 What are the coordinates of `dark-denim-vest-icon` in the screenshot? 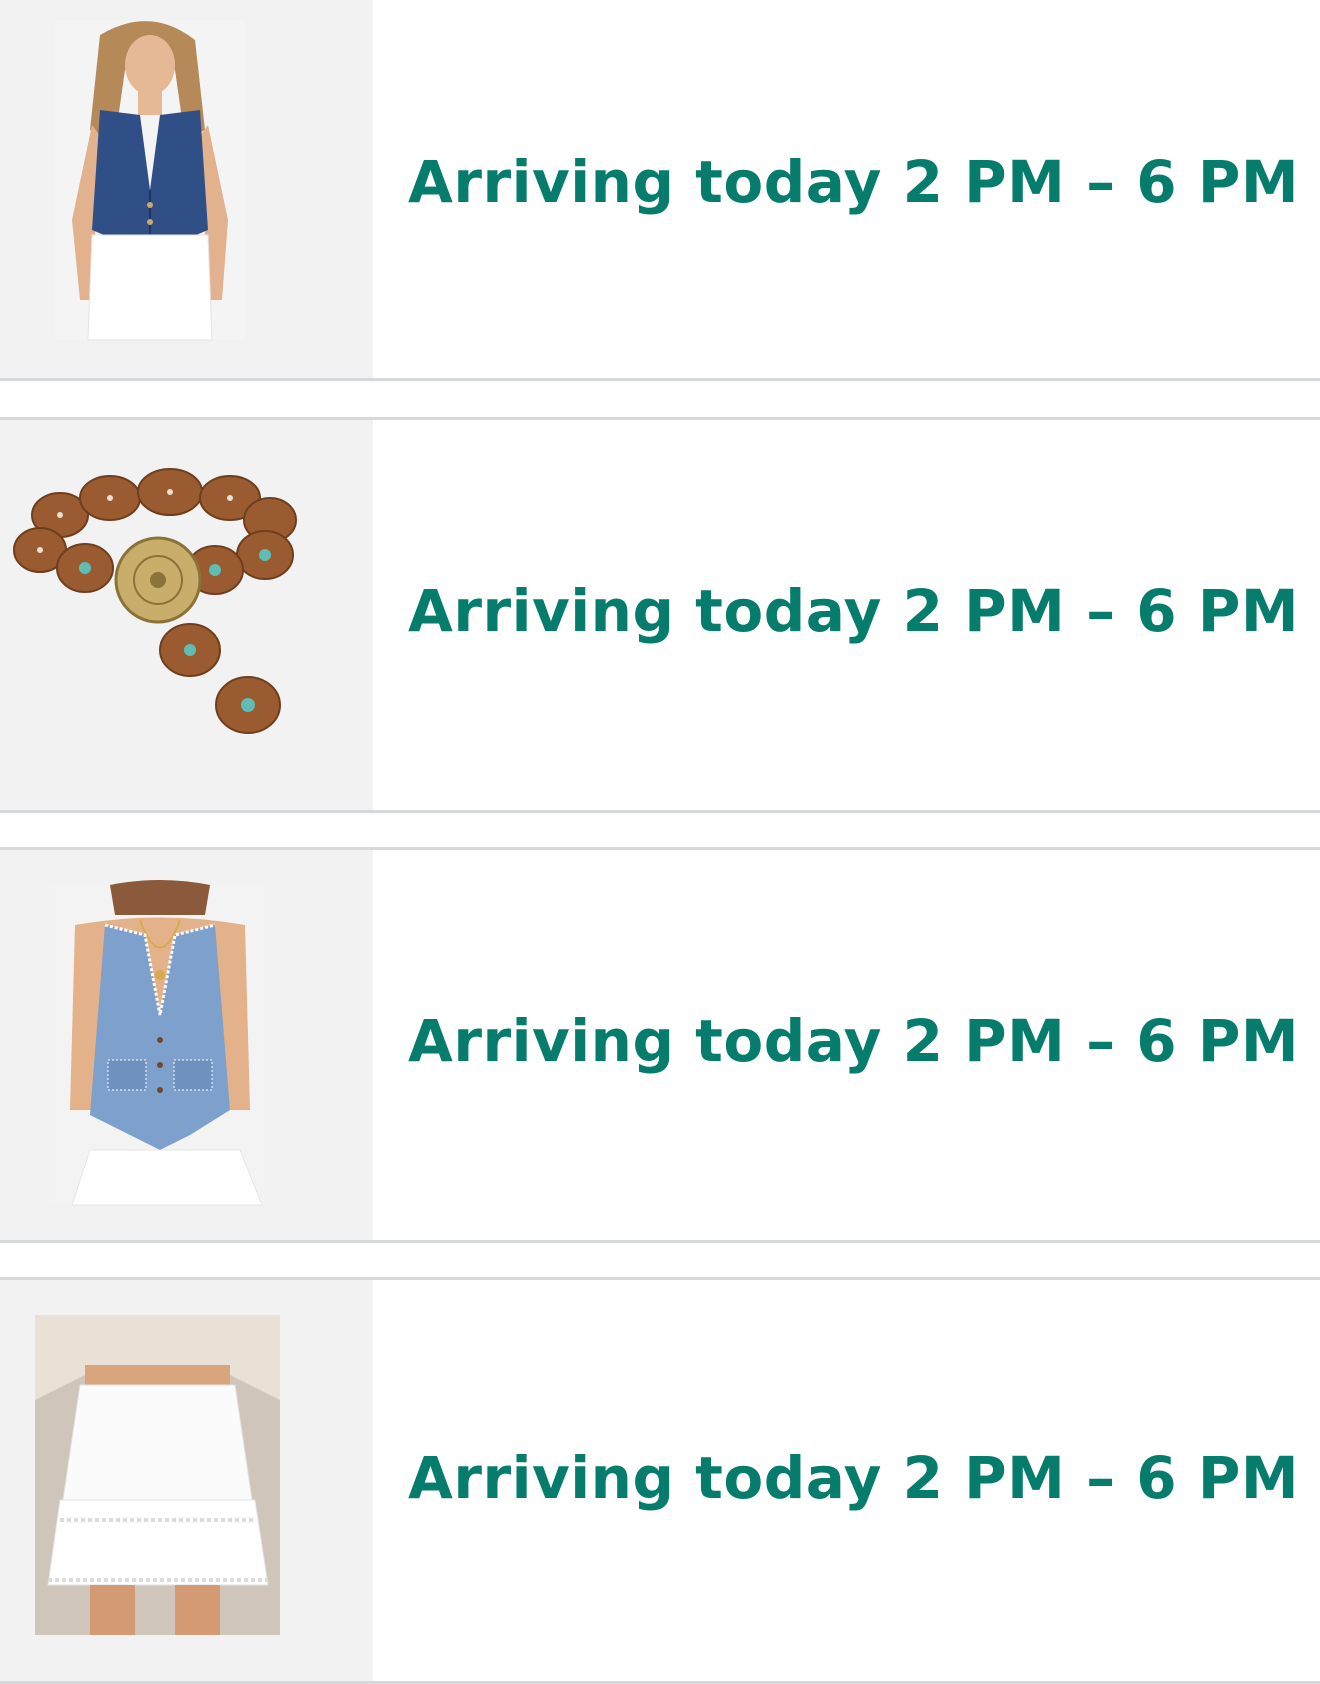 It's located at (150, 180).